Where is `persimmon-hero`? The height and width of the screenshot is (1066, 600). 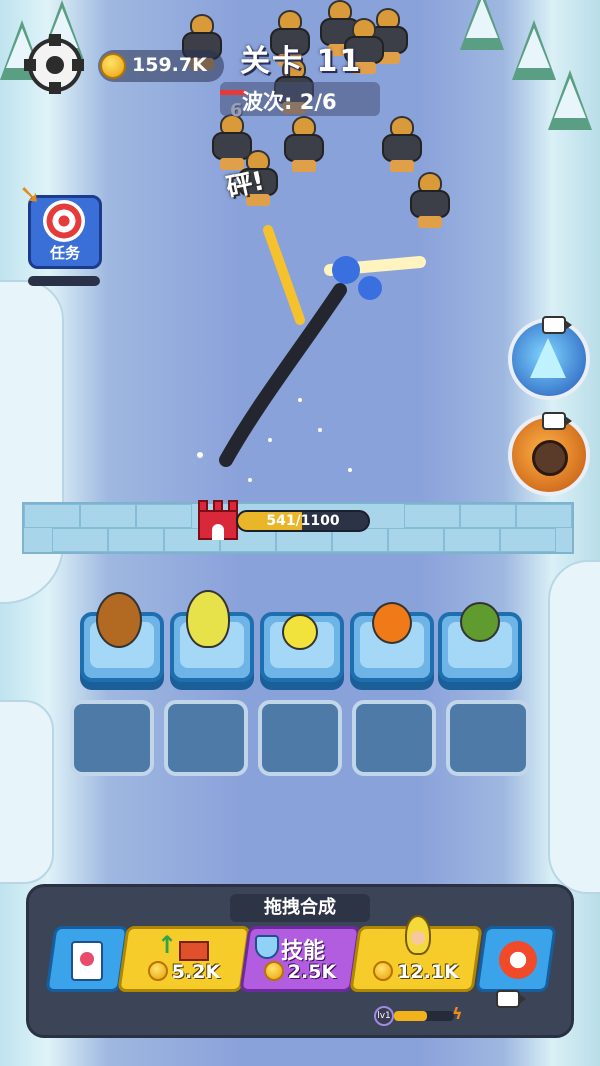 persimmon-hero is located at coordinates (392, 623).